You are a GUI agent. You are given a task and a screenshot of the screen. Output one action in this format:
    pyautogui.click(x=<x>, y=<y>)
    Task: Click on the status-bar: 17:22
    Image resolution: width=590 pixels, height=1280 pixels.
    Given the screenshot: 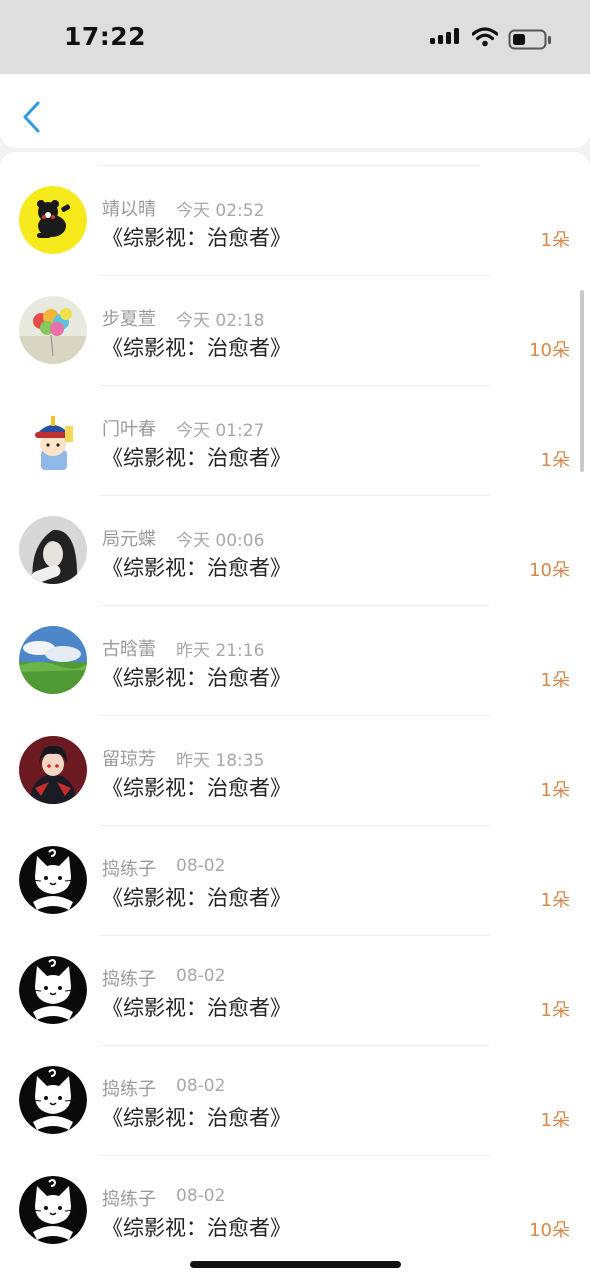 What is the action you would take?
    pyautogui.click(x=295, y=37)
    